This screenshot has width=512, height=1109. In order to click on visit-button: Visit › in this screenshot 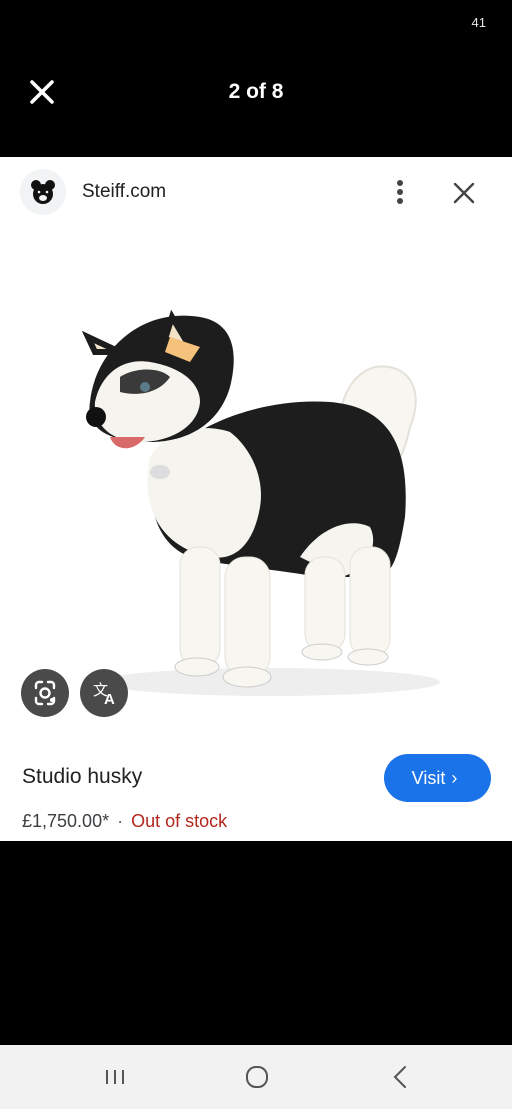, I will do `click(437, 778)`.